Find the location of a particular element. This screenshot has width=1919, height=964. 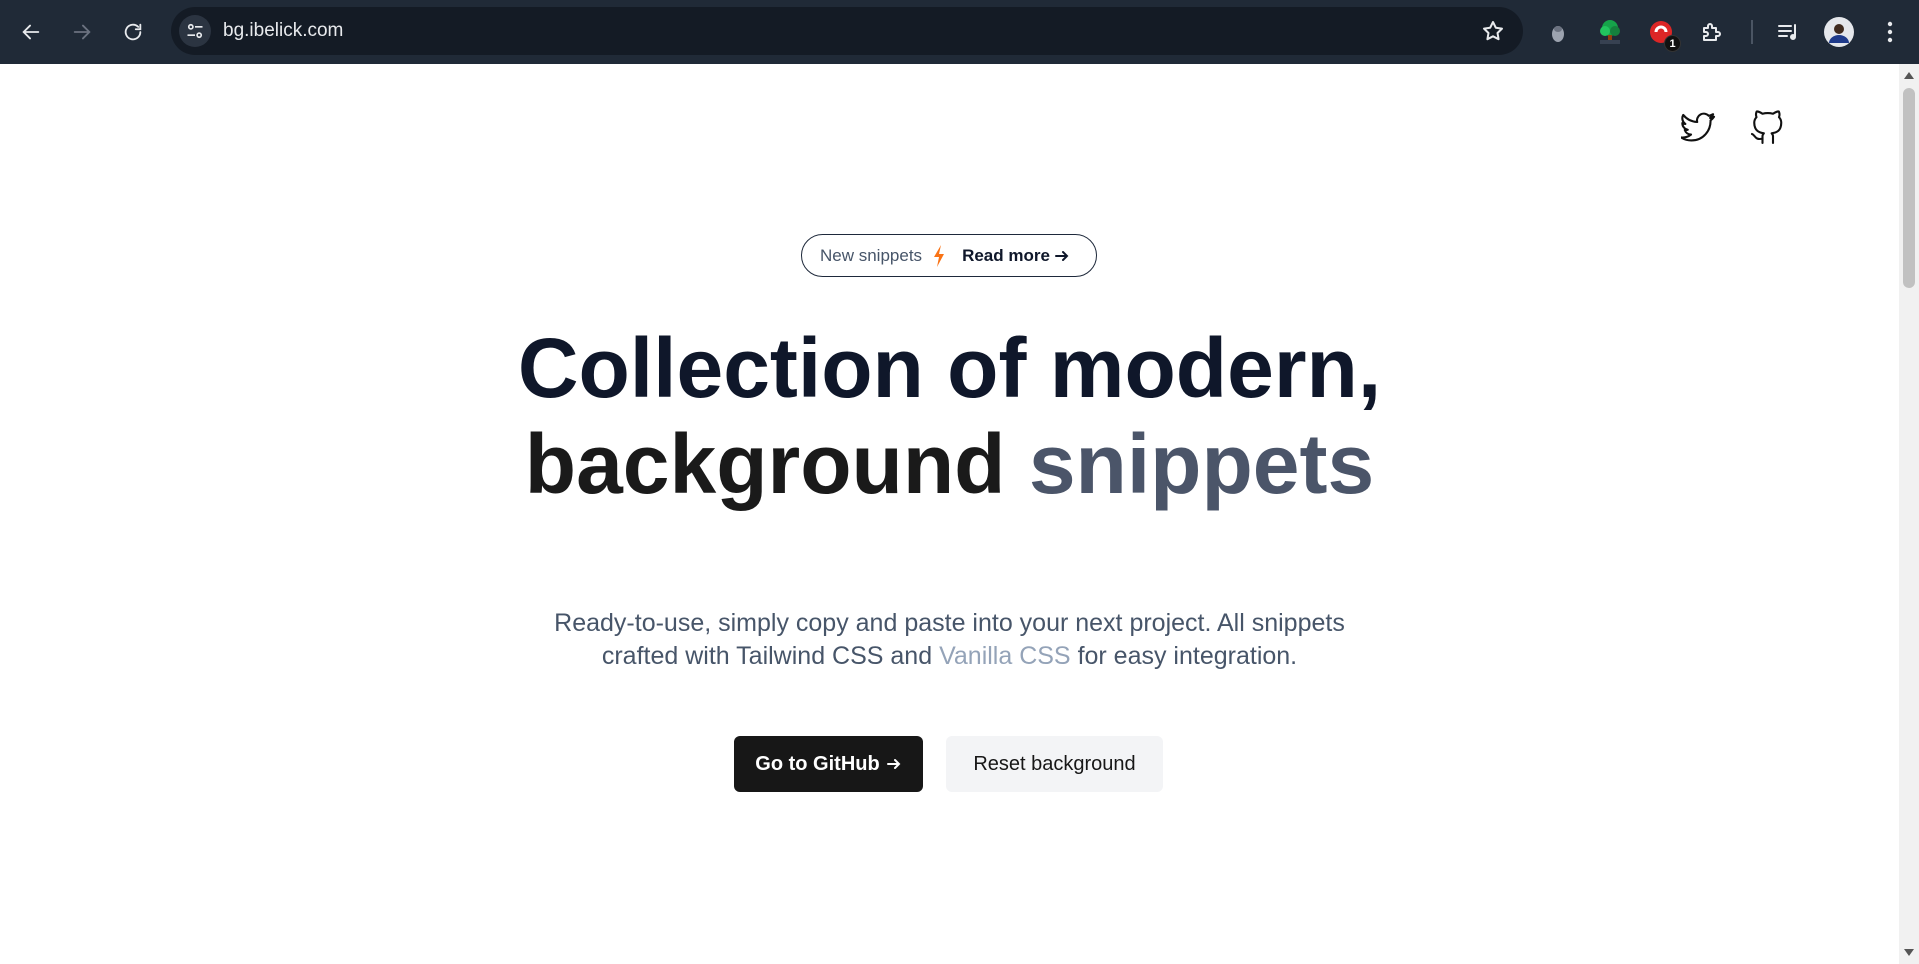

profile-avatar is located at coordinates (1839, 32).